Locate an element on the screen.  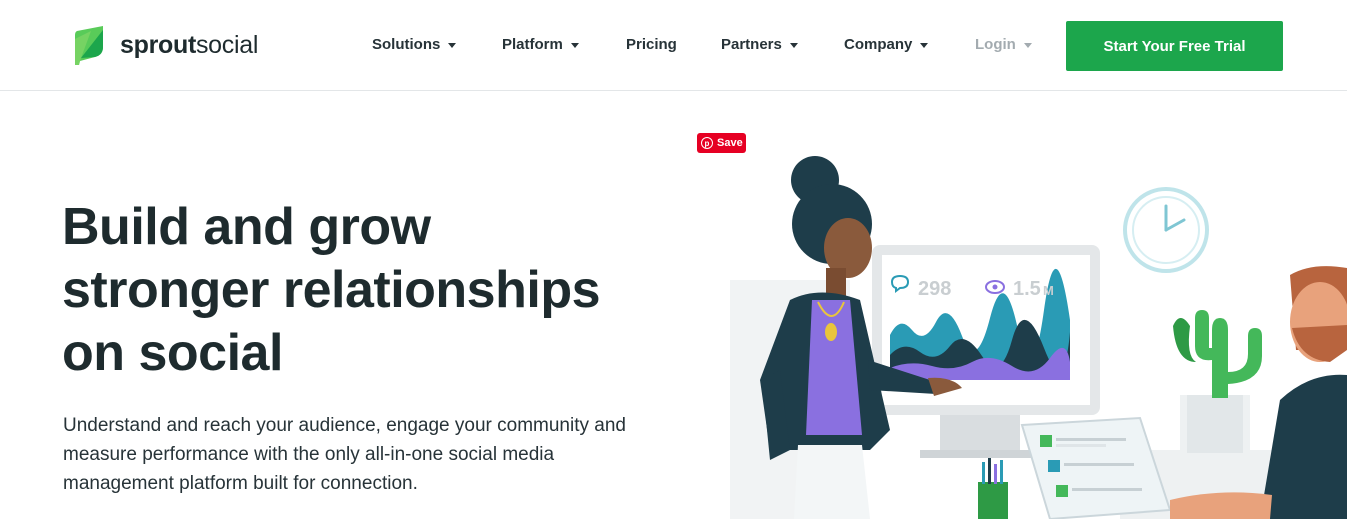
nav-pricing: Pricing is located at coordinates (651, 44).